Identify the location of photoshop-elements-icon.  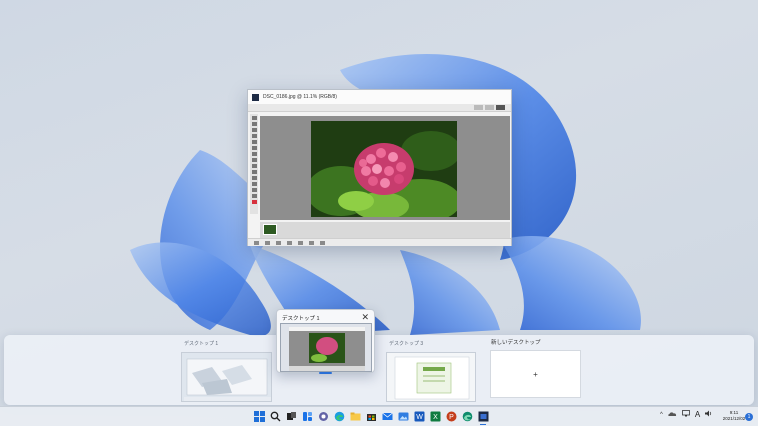
(483, 417).